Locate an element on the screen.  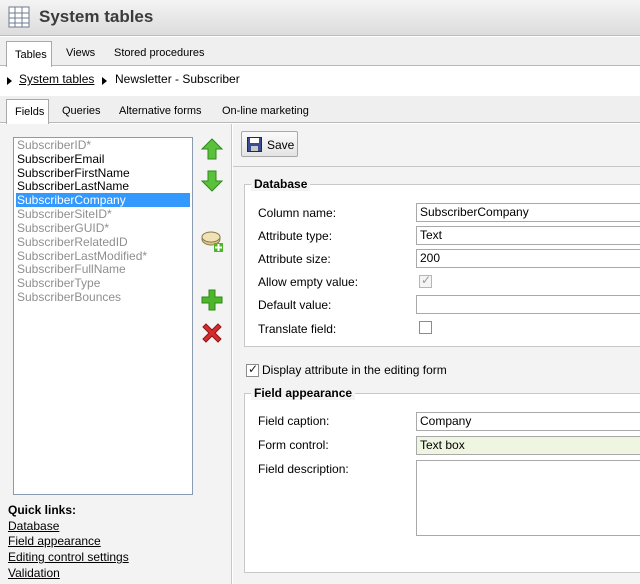
allow-empty-checkbox: ✓ is located at coordinates (425, 280).